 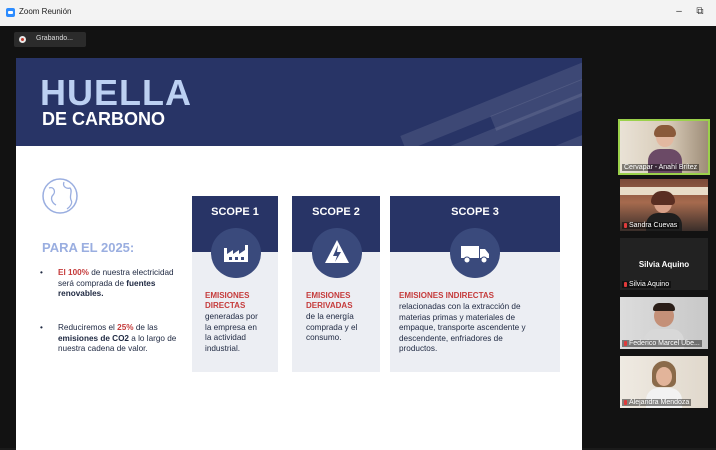 What do you see at coordinates (451, 338) in the screenshot?
I see `scope-text-line: descendente, enfriadores de` at bounding box center [451, 338].